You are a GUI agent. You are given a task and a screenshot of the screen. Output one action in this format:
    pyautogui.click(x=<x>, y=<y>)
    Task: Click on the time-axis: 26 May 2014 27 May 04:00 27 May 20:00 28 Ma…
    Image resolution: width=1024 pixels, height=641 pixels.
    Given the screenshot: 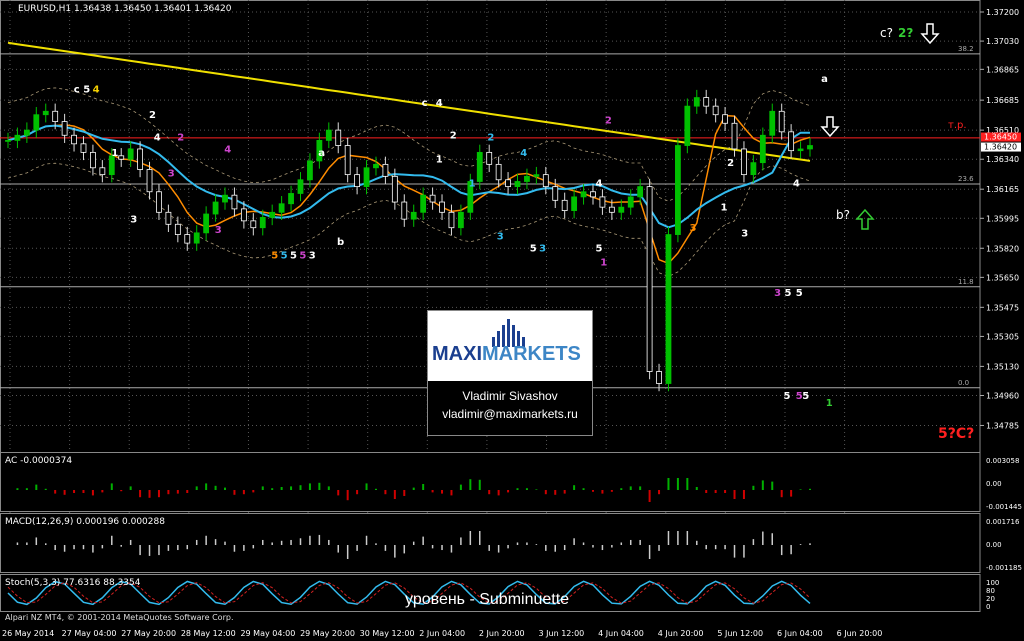 What is the action you would take?
    pyautogui.click(x=442, y=633)
    